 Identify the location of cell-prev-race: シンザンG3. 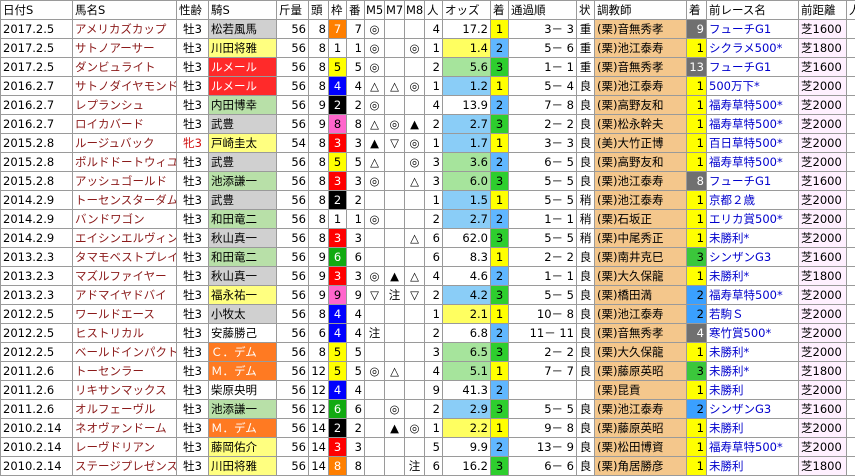
(753, 257).